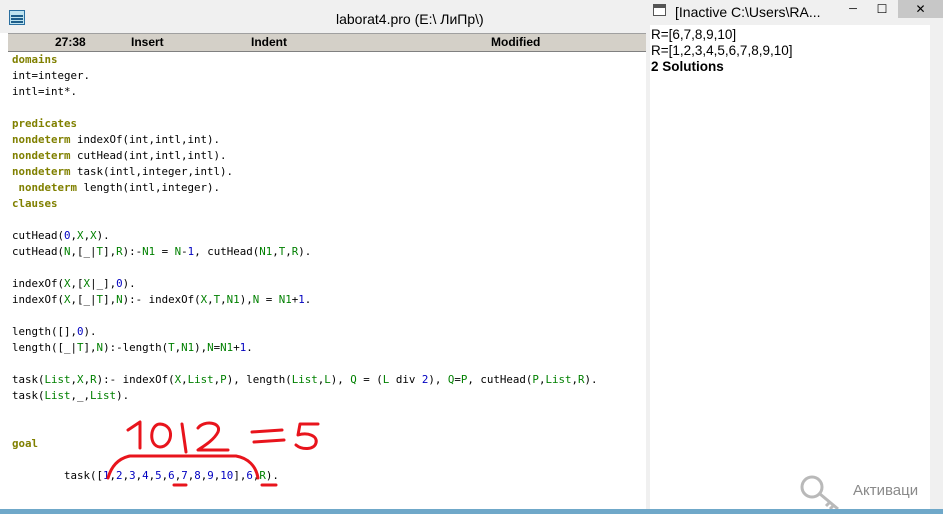 The width and height of the screenshot is (943, 514). What do you see at coordinates (687, 66) in the screenshot?
I see `output-line: 2 Solutions` at bounding box center [687, 66].